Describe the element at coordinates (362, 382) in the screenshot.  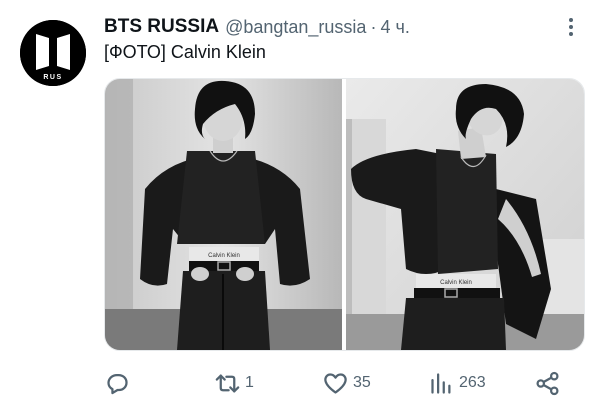
I see `like-count: 35` at that location.